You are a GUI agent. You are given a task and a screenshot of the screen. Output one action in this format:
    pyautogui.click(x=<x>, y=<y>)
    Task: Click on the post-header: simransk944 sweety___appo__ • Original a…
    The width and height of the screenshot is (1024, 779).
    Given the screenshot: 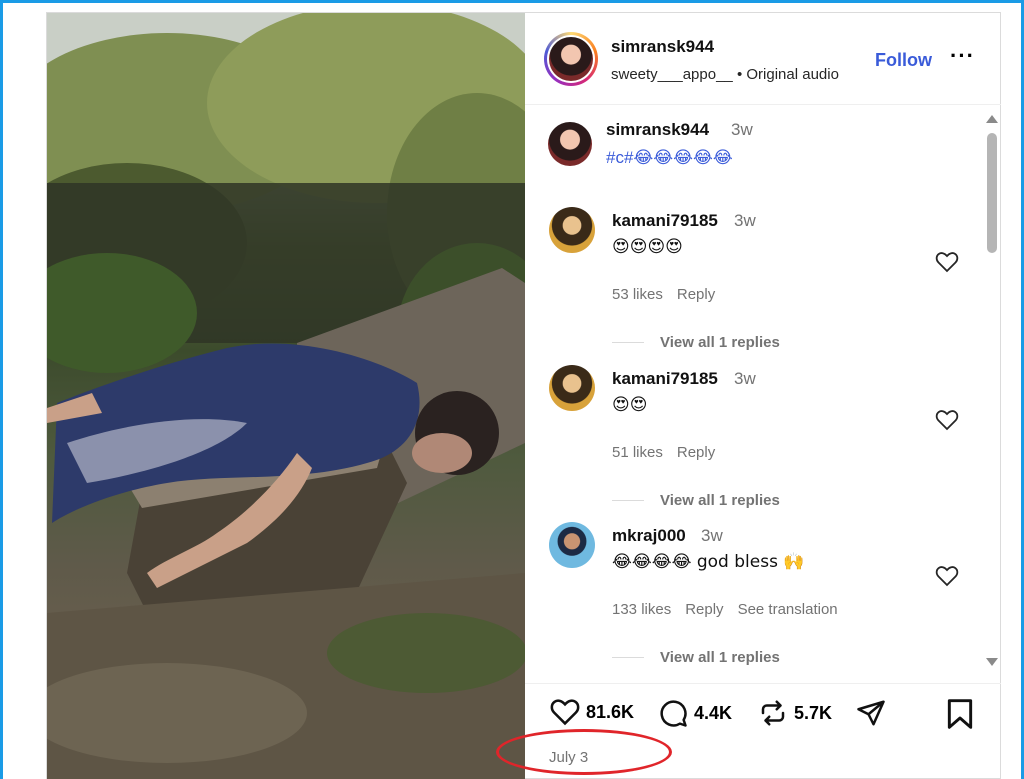 What is the action you would take?
    pyautogui.click(x=763, y=59)
    